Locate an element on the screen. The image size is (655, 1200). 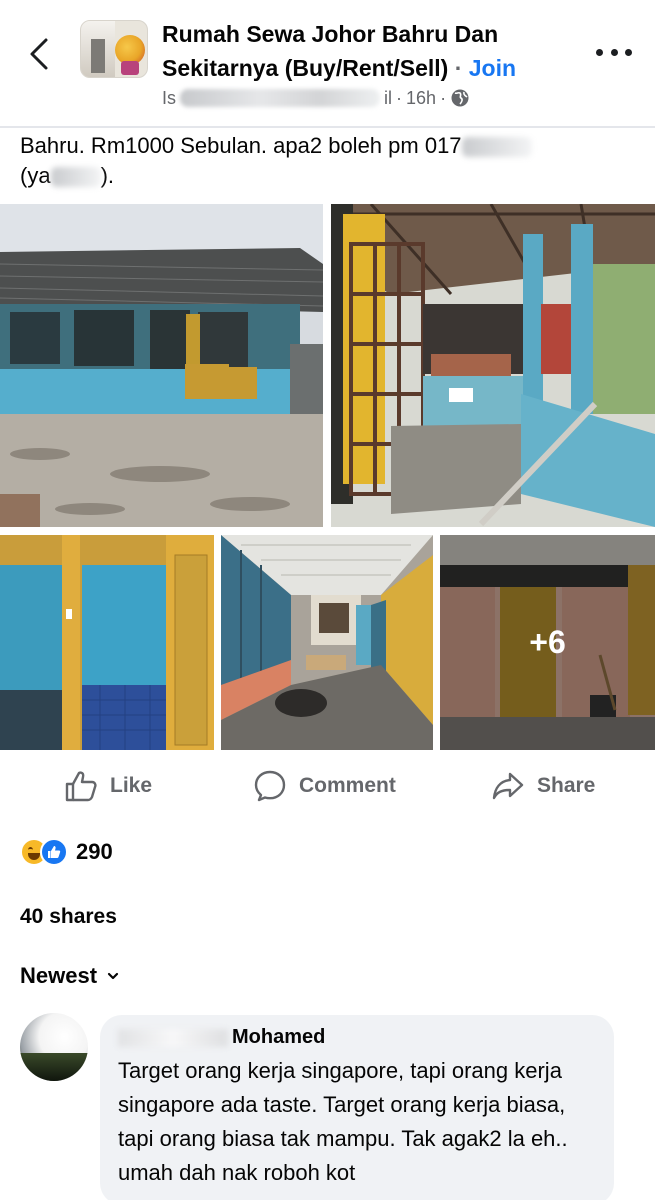
join-button: Join is located at coordinates (492, 68).